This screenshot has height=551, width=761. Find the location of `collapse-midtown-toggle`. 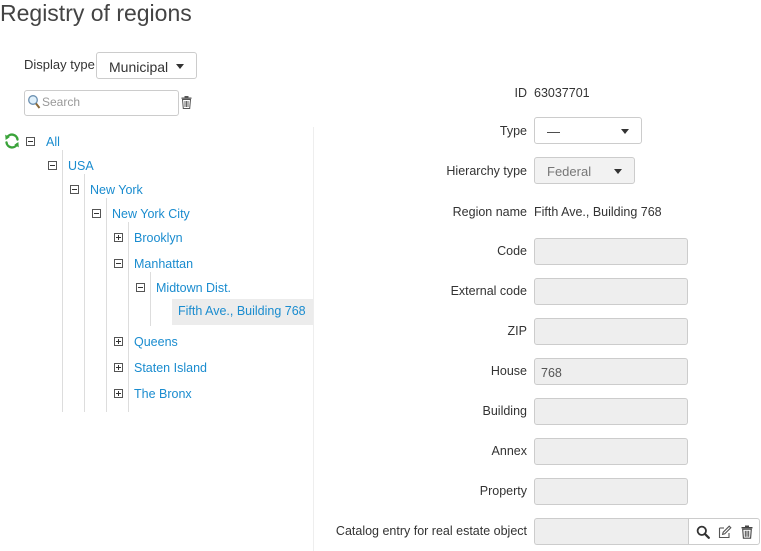

collapse-midtown-toggle is located at coordinates (140, 287).